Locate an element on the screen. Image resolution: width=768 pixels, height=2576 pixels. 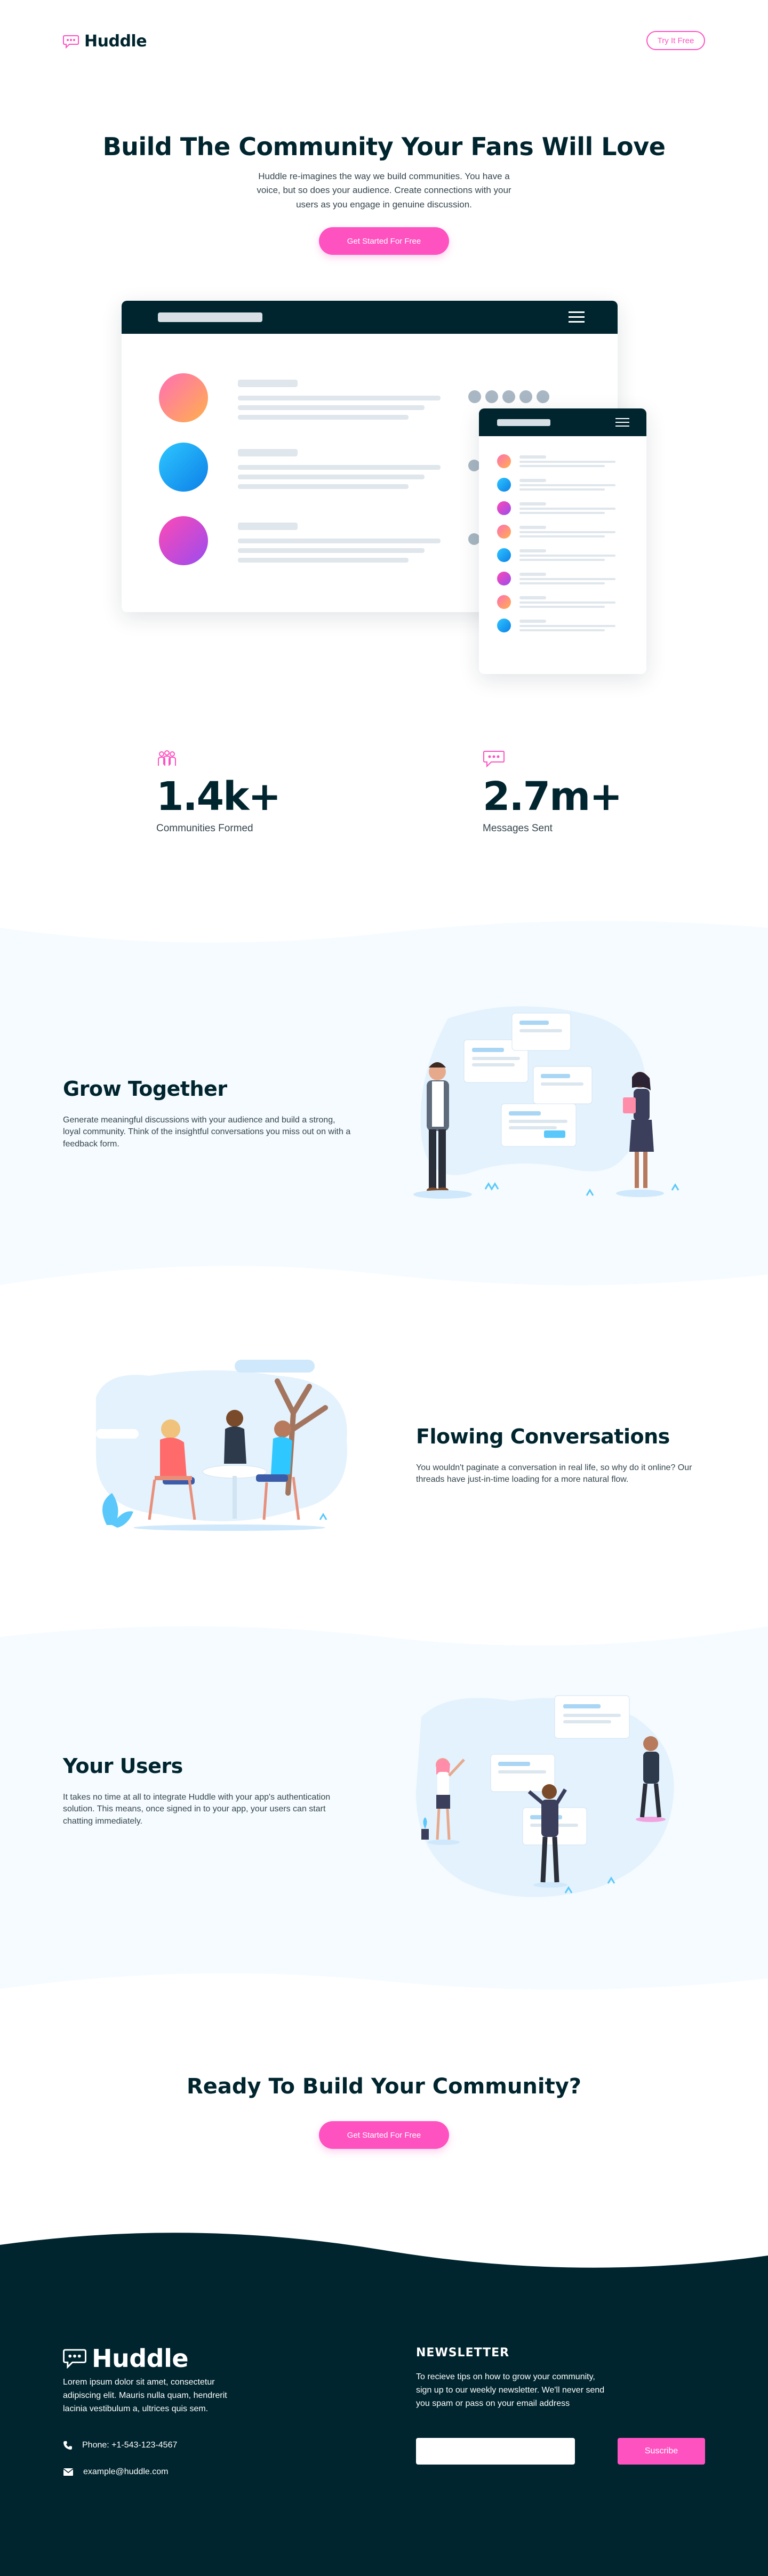
feature-title: Grow Together is located at coordinates (145, 1089).